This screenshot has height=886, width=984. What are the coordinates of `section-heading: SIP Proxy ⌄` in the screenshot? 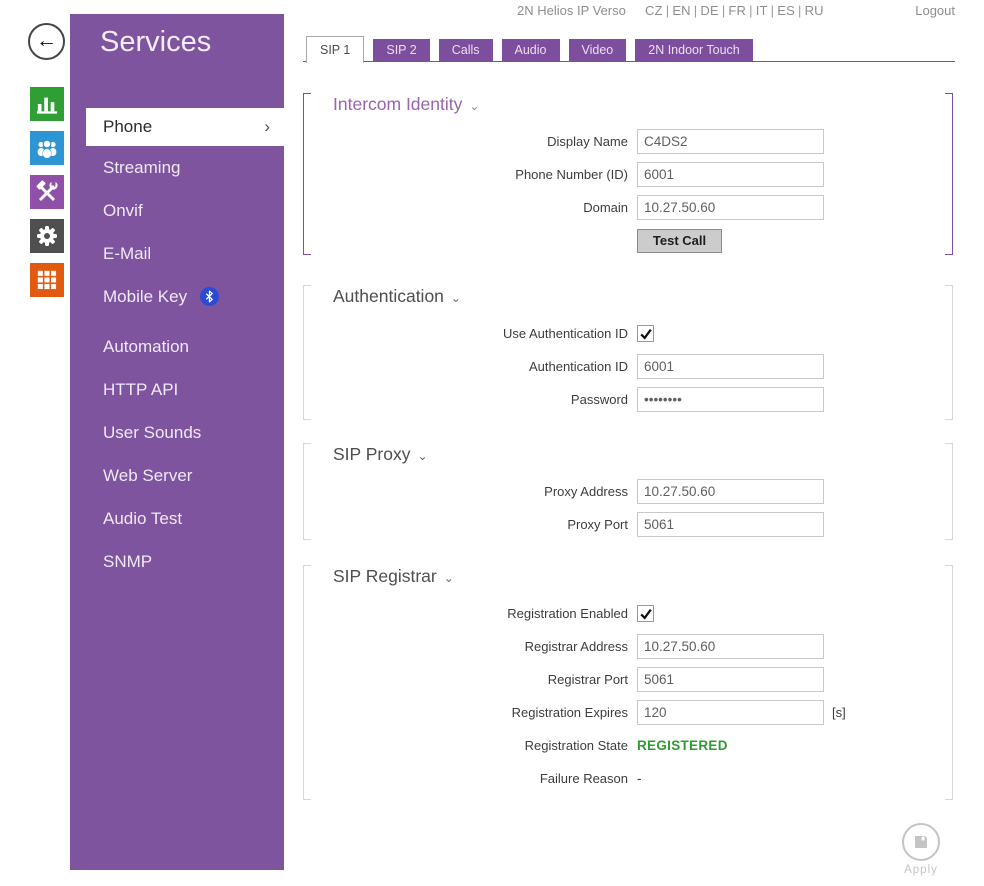 It's located at (628, 461).